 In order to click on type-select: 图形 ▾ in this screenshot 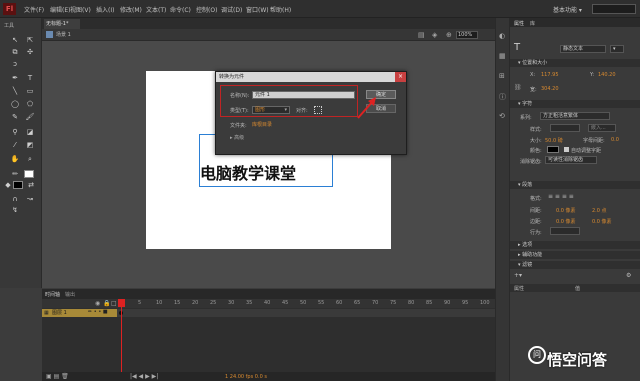, I will do `click(271, 110)`.